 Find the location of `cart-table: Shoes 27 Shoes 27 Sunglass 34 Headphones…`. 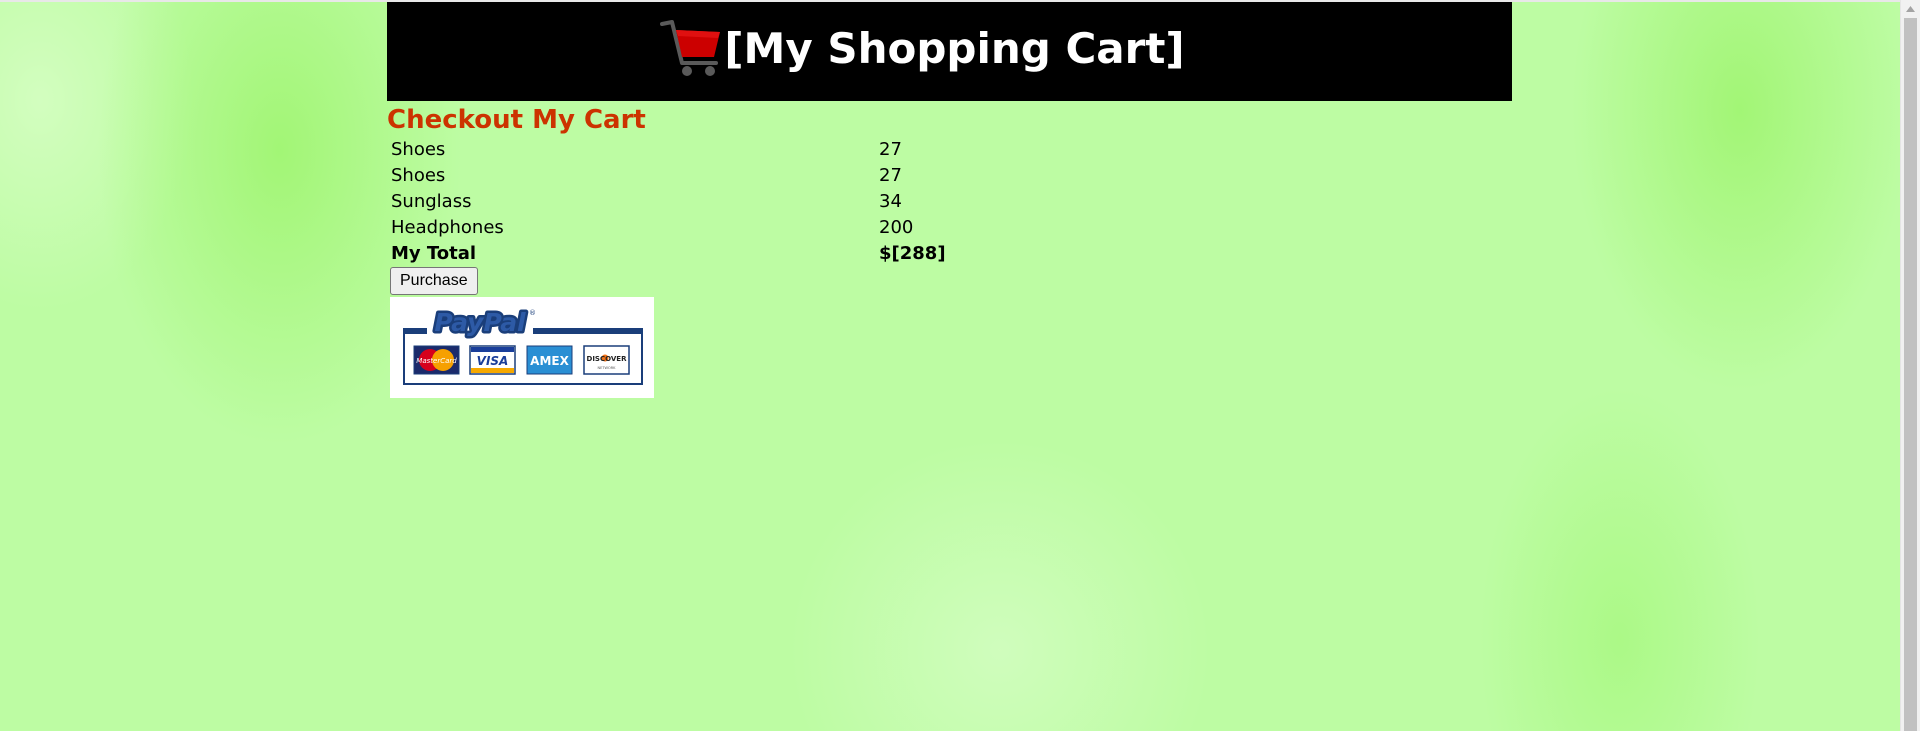

cart-table: Shoes 27 Shoes 27 Sunglass 34 Headphones… is located at coordinates (668, 201).